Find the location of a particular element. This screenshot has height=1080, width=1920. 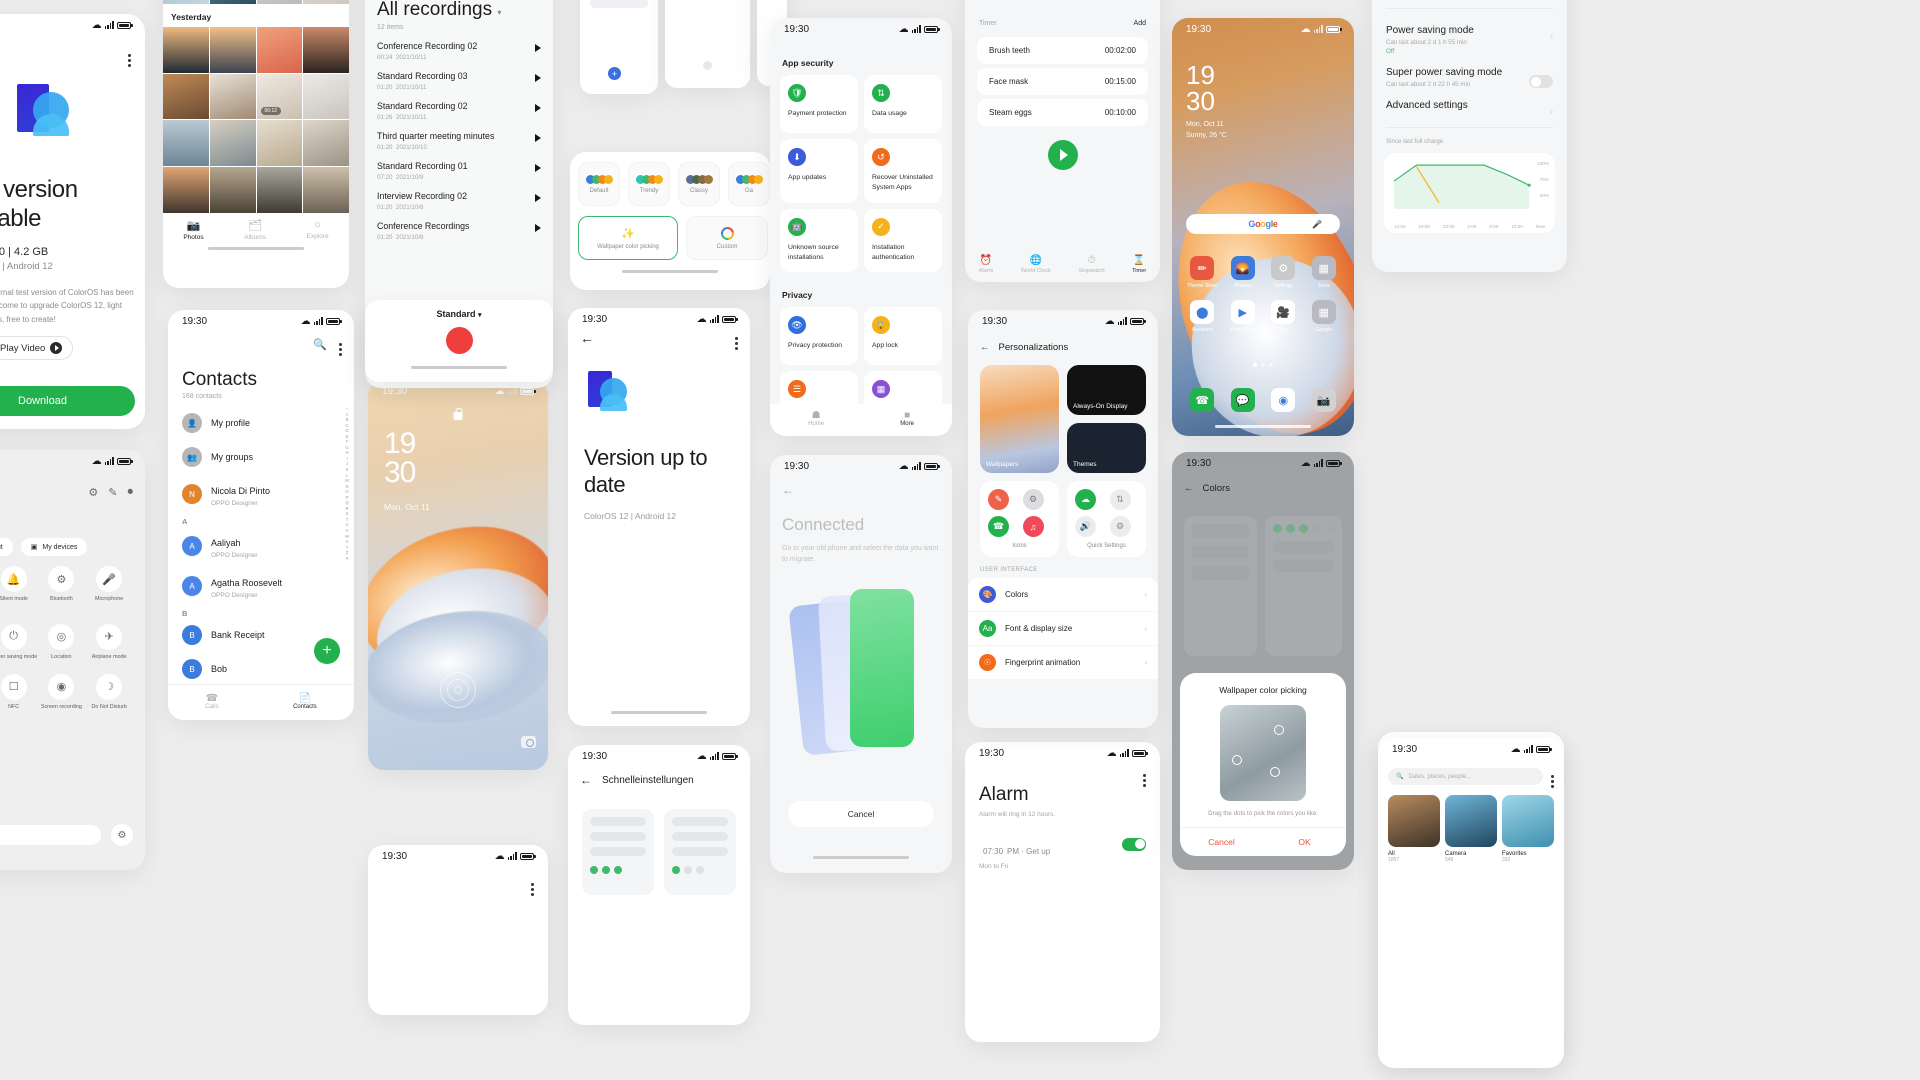

app-settings: ⚙ Settings is located at coordinates (1283, 272).